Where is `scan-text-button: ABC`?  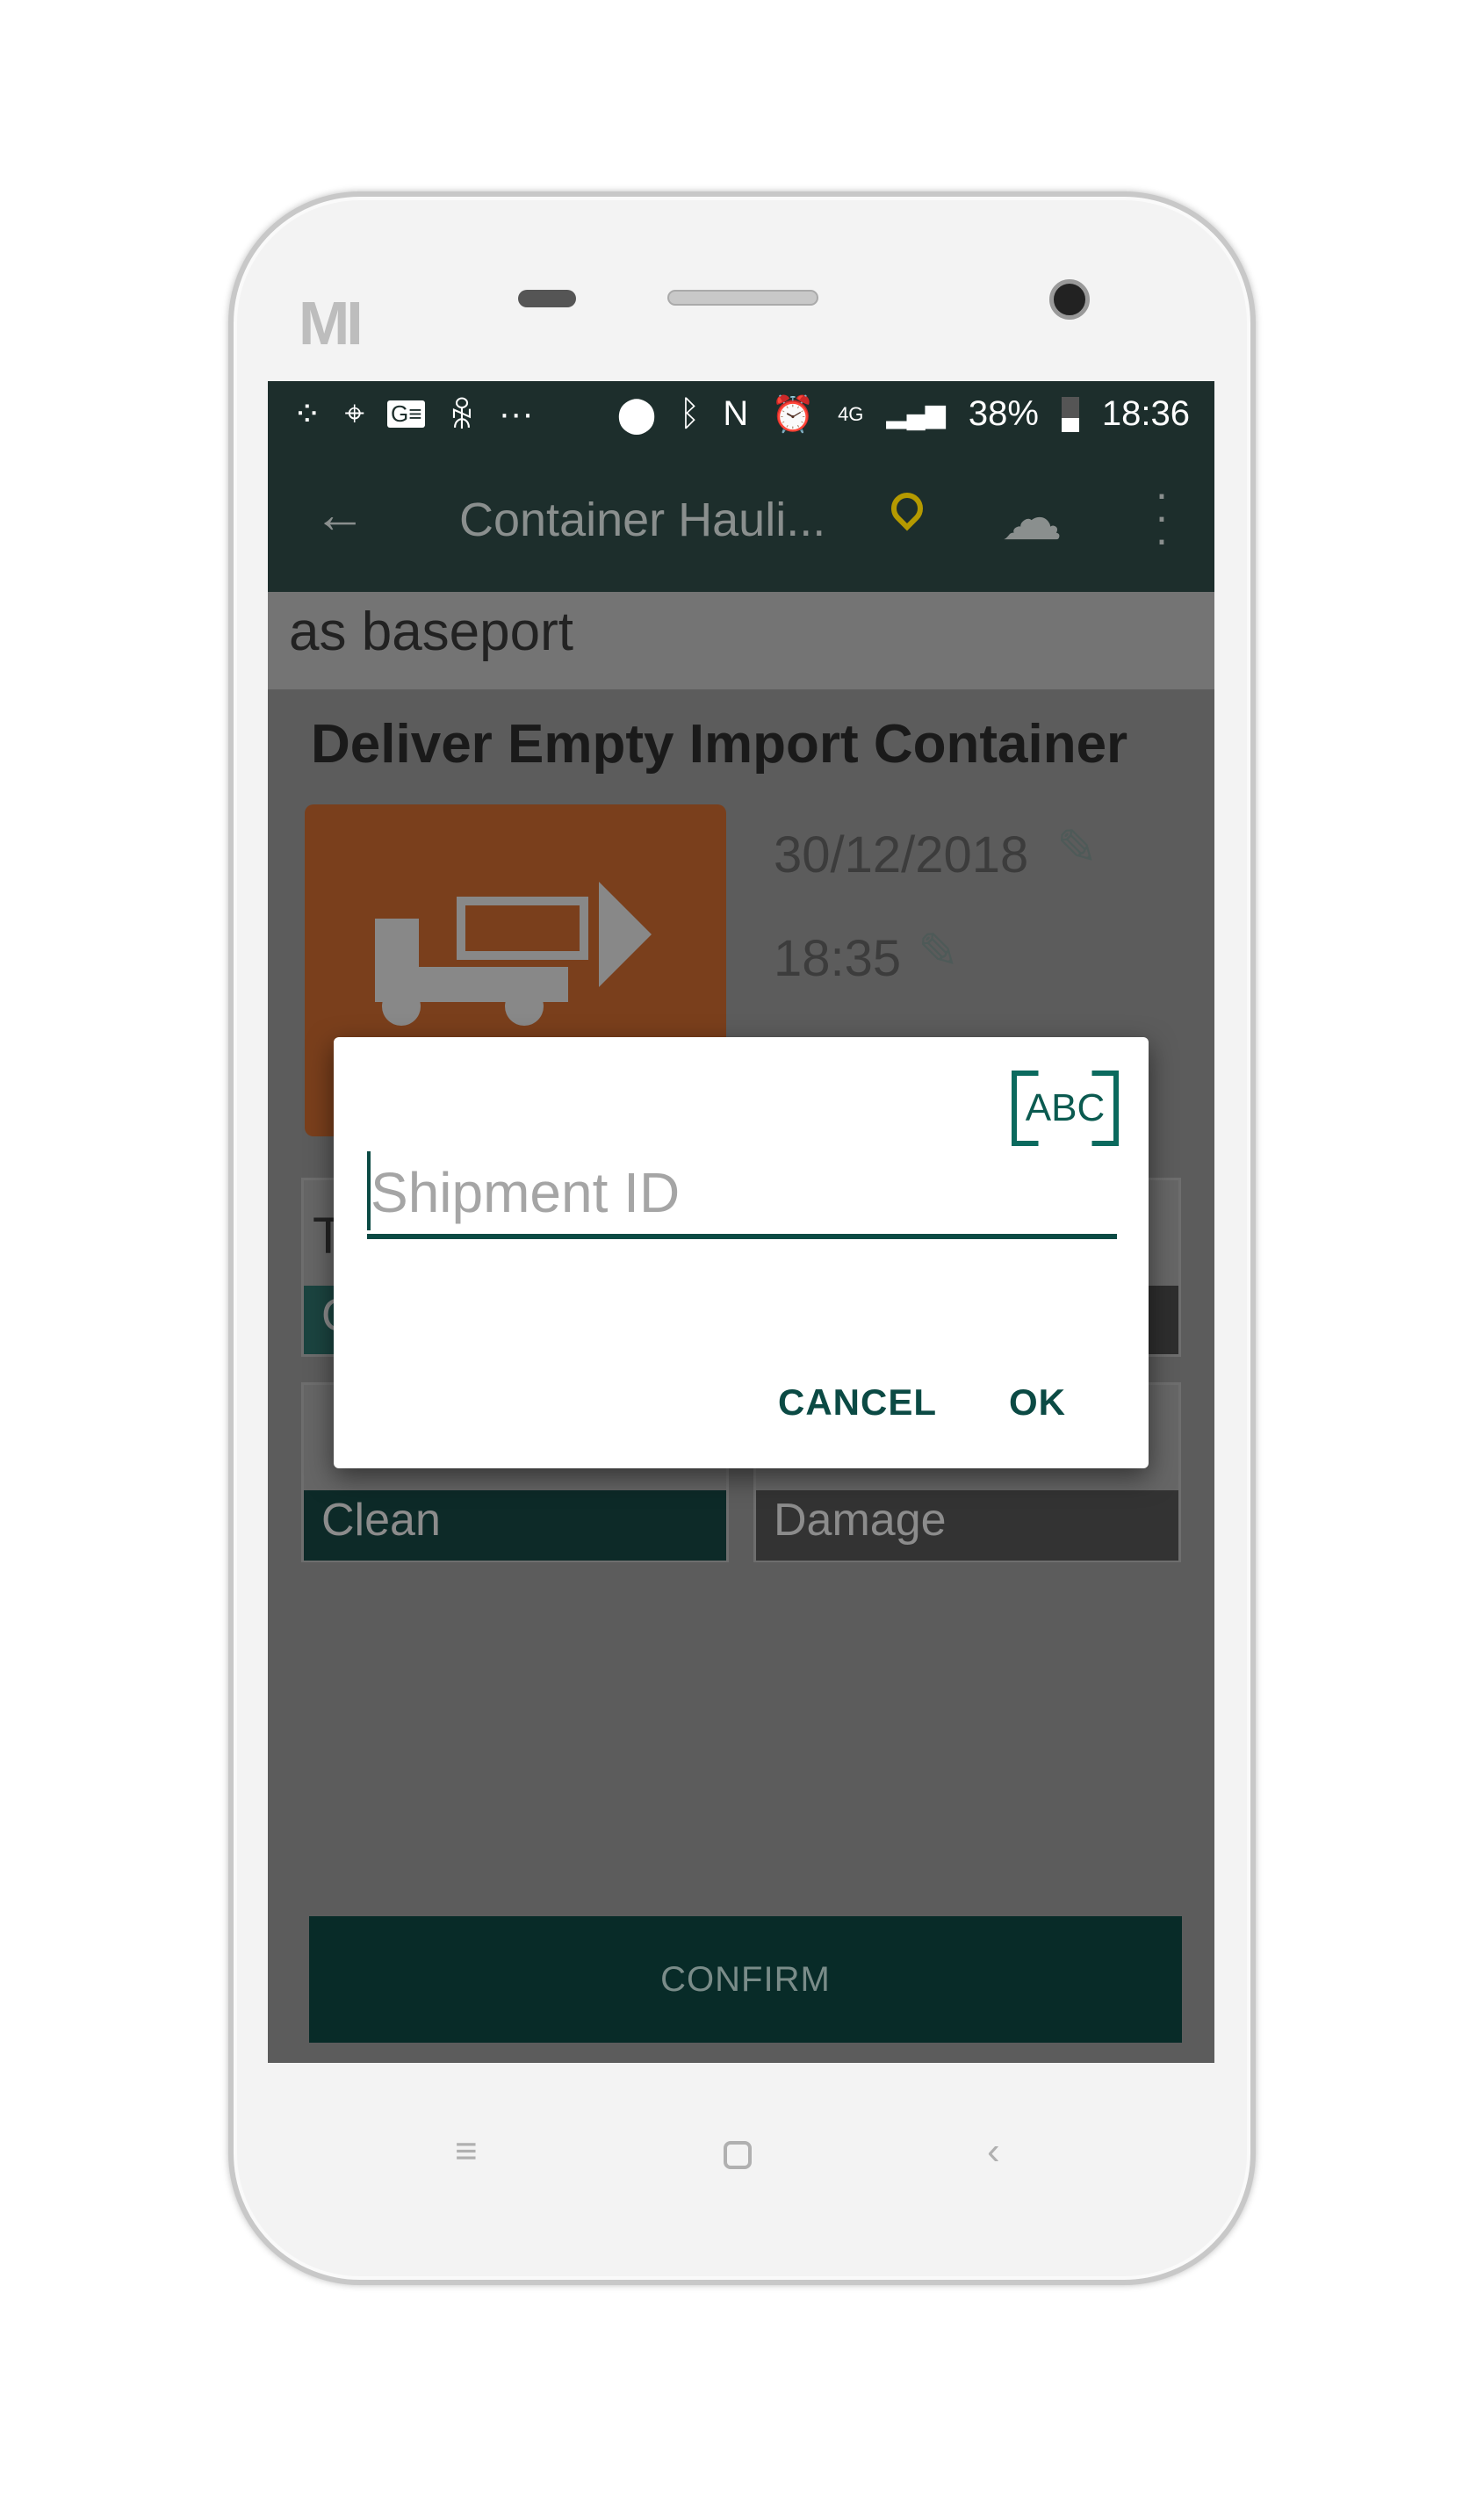 scan-text-button: ABC is located at coordinates (1065, 1108).